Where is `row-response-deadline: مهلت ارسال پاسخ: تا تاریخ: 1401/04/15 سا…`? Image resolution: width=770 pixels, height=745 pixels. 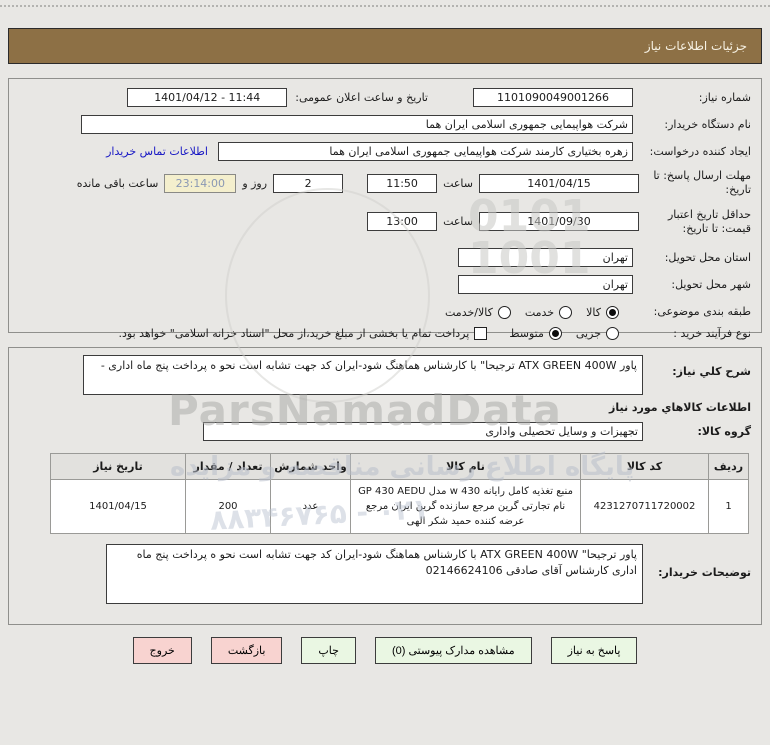 row-response-deadline: مهلت ارسال پاسخ: تا تاریخ: 1401/04/15 سا… is located at coordinates (385, 183).